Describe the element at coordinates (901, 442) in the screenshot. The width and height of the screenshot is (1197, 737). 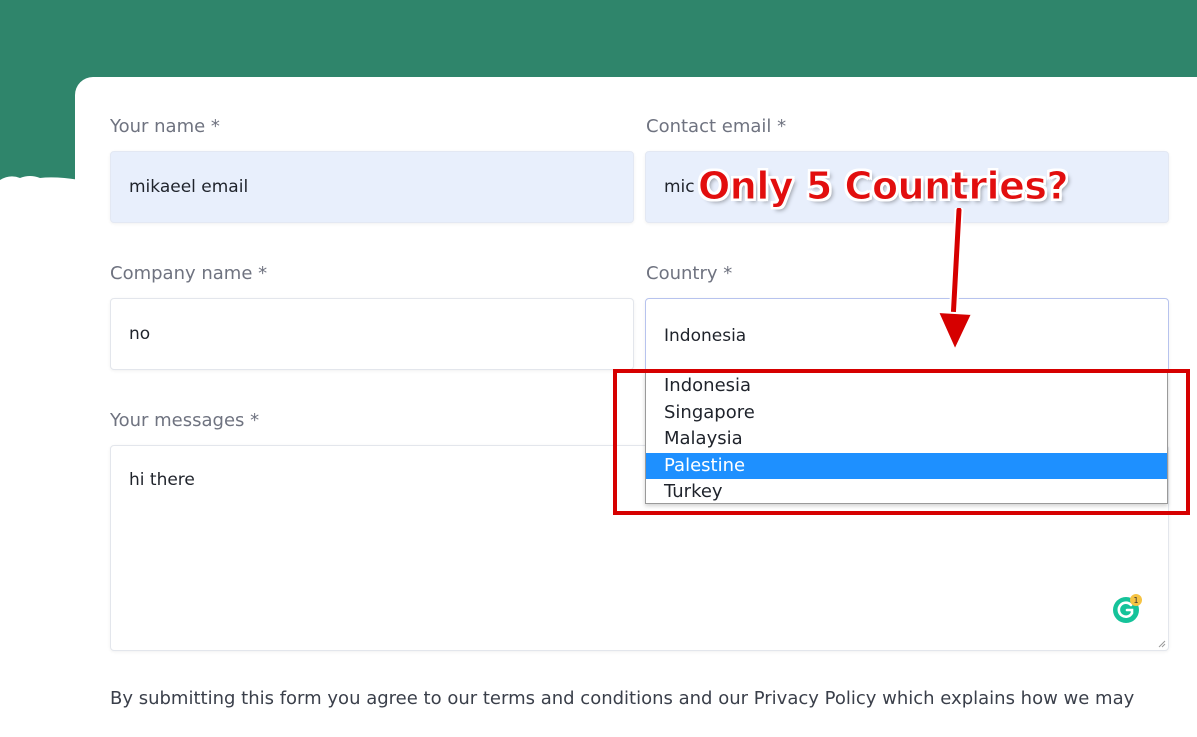
I see `annotation-highlight-box` at that location.